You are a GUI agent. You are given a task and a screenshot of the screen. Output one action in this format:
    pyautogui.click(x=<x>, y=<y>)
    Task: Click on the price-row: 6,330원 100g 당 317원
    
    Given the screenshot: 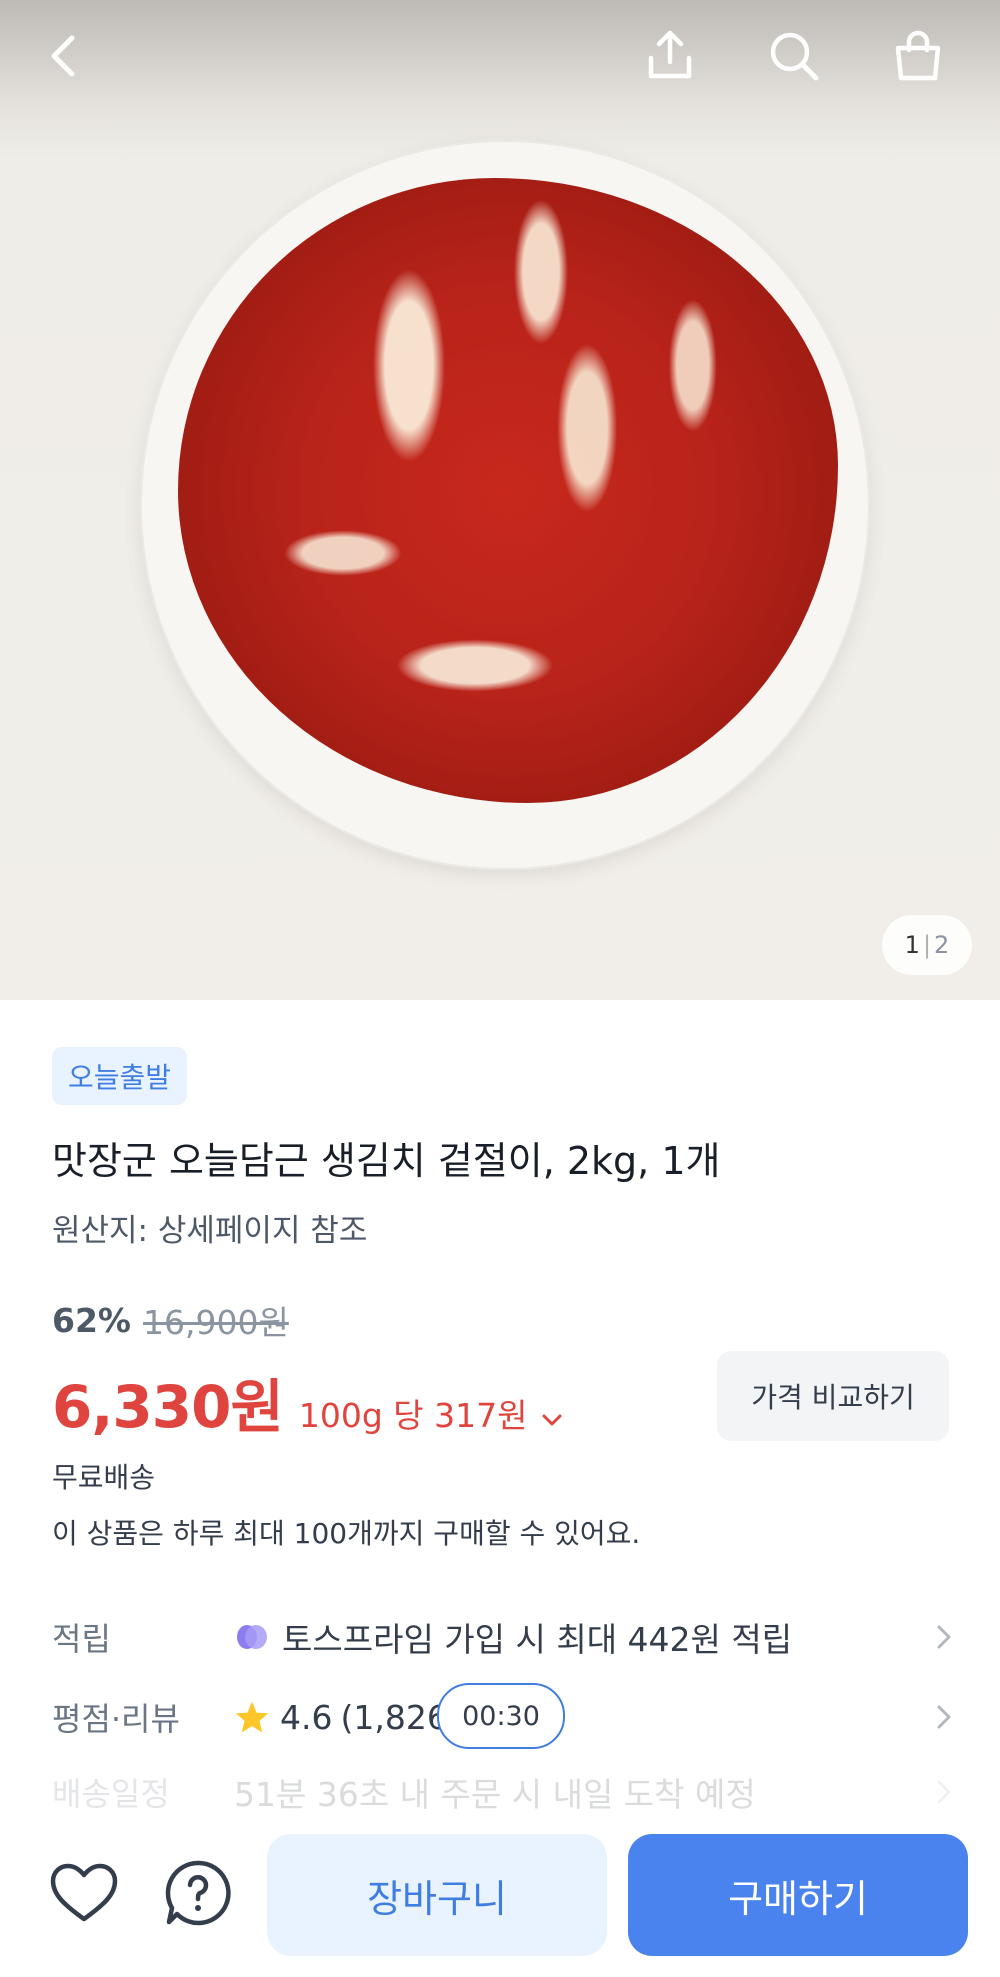 What is the action you would take?
    pyautogui.click(x=307, y=1402)
    